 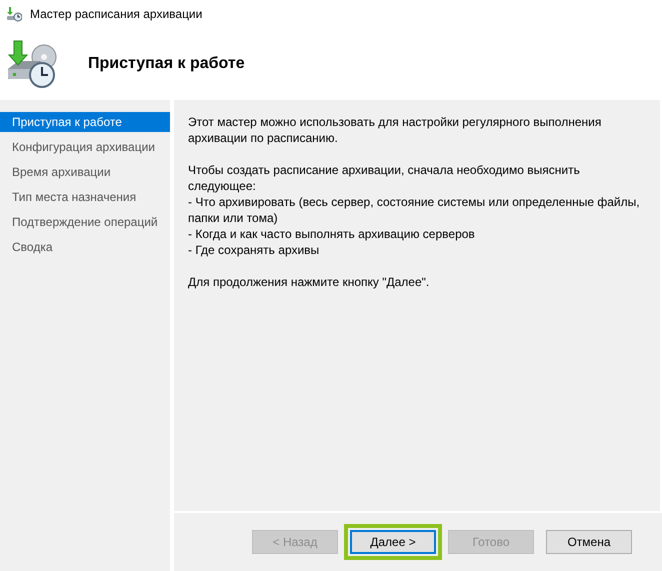 I want to click on bullet-text: - Когда и как часто выполнять архивацию серверов, so click(x=332, y=234).